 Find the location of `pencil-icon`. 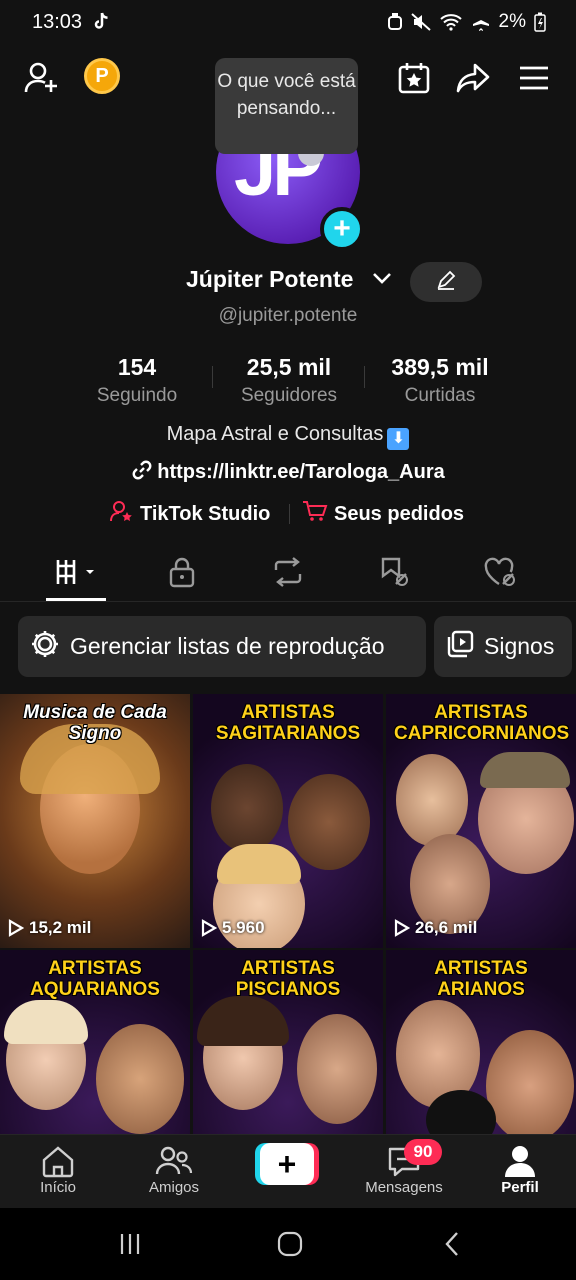

pencil-icon is located at coordinates (446, 282).